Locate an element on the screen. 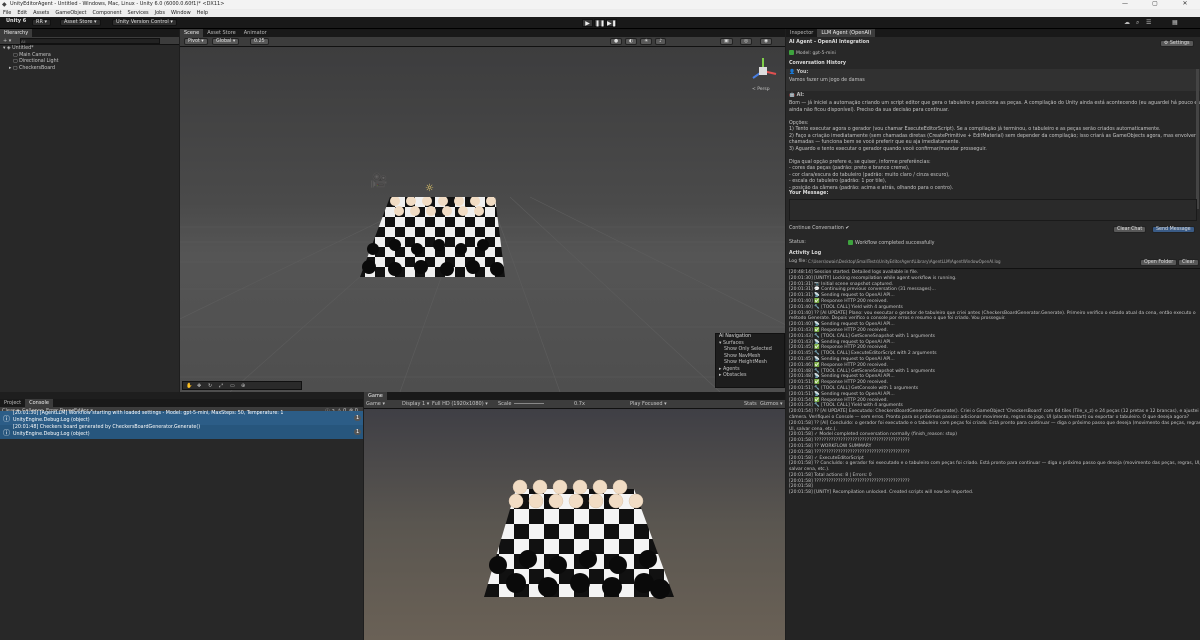 This screenshot has height=640, width=1200. cloud-icon: ☁ is located at coordinates (1127, 22).